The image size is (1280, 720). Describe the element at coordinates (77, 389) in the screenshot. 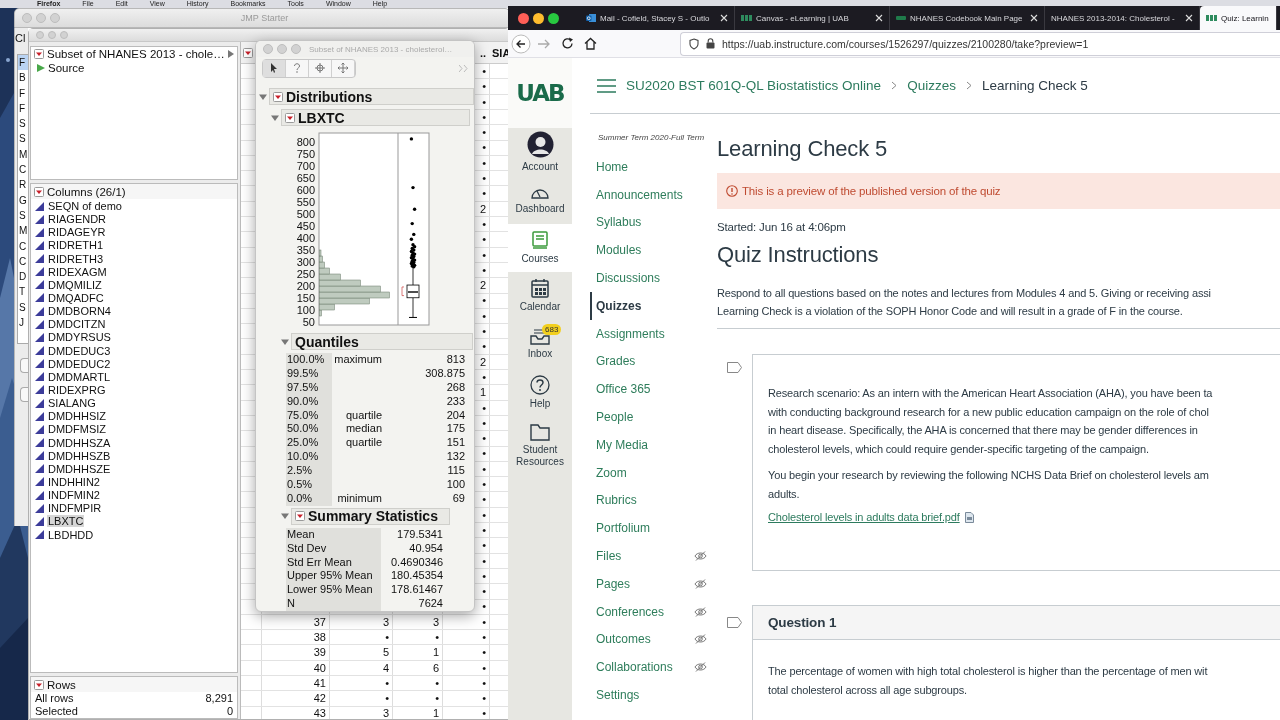

I see `column-name: RIDEXPRG` at that location.